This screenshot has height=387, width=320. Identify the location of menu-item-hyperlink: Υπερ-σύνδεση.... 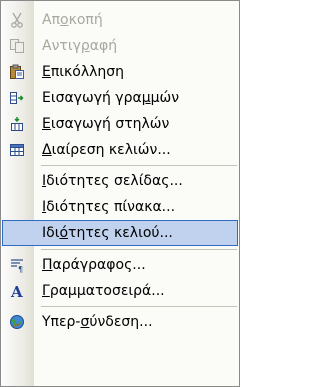
(120, 322).